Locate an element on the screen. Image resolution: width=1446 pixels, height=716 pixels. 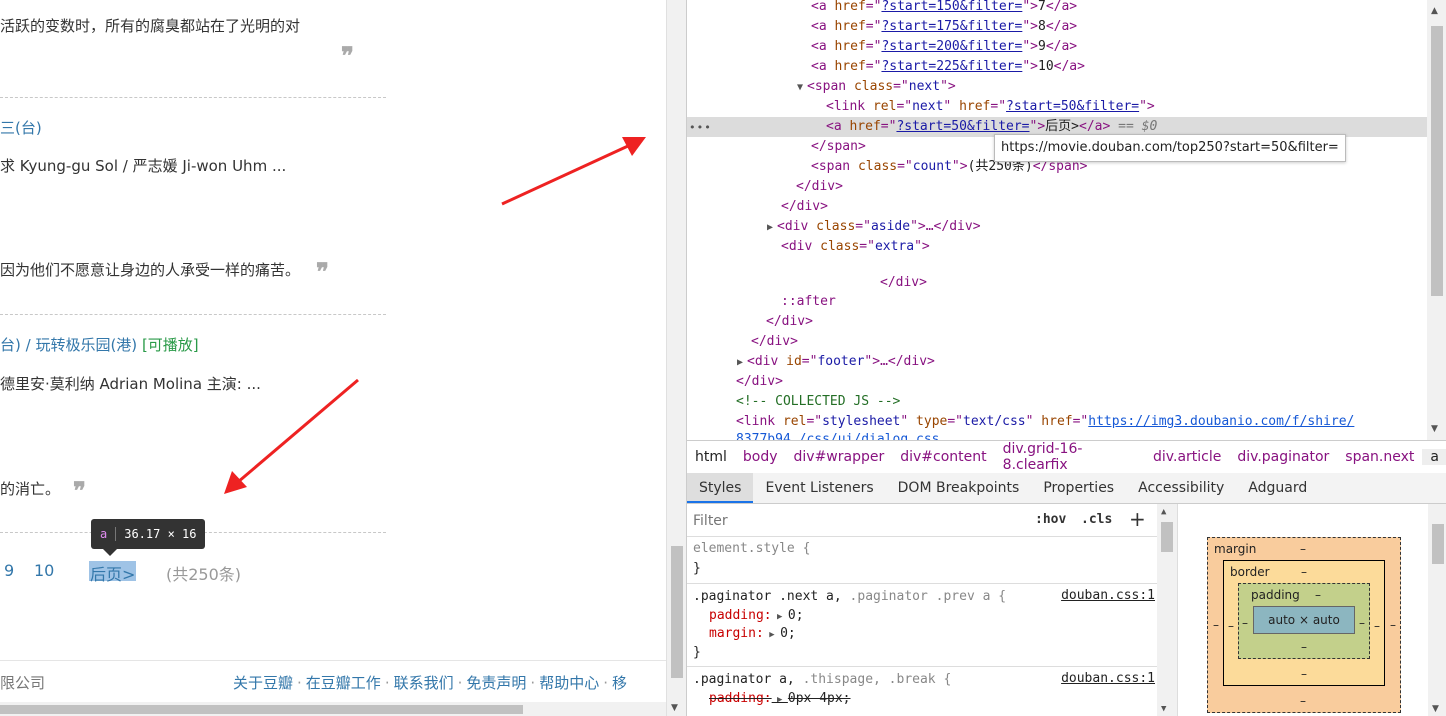
tab-event-listeners: Event Listeners is located at coordinates (819, 488).